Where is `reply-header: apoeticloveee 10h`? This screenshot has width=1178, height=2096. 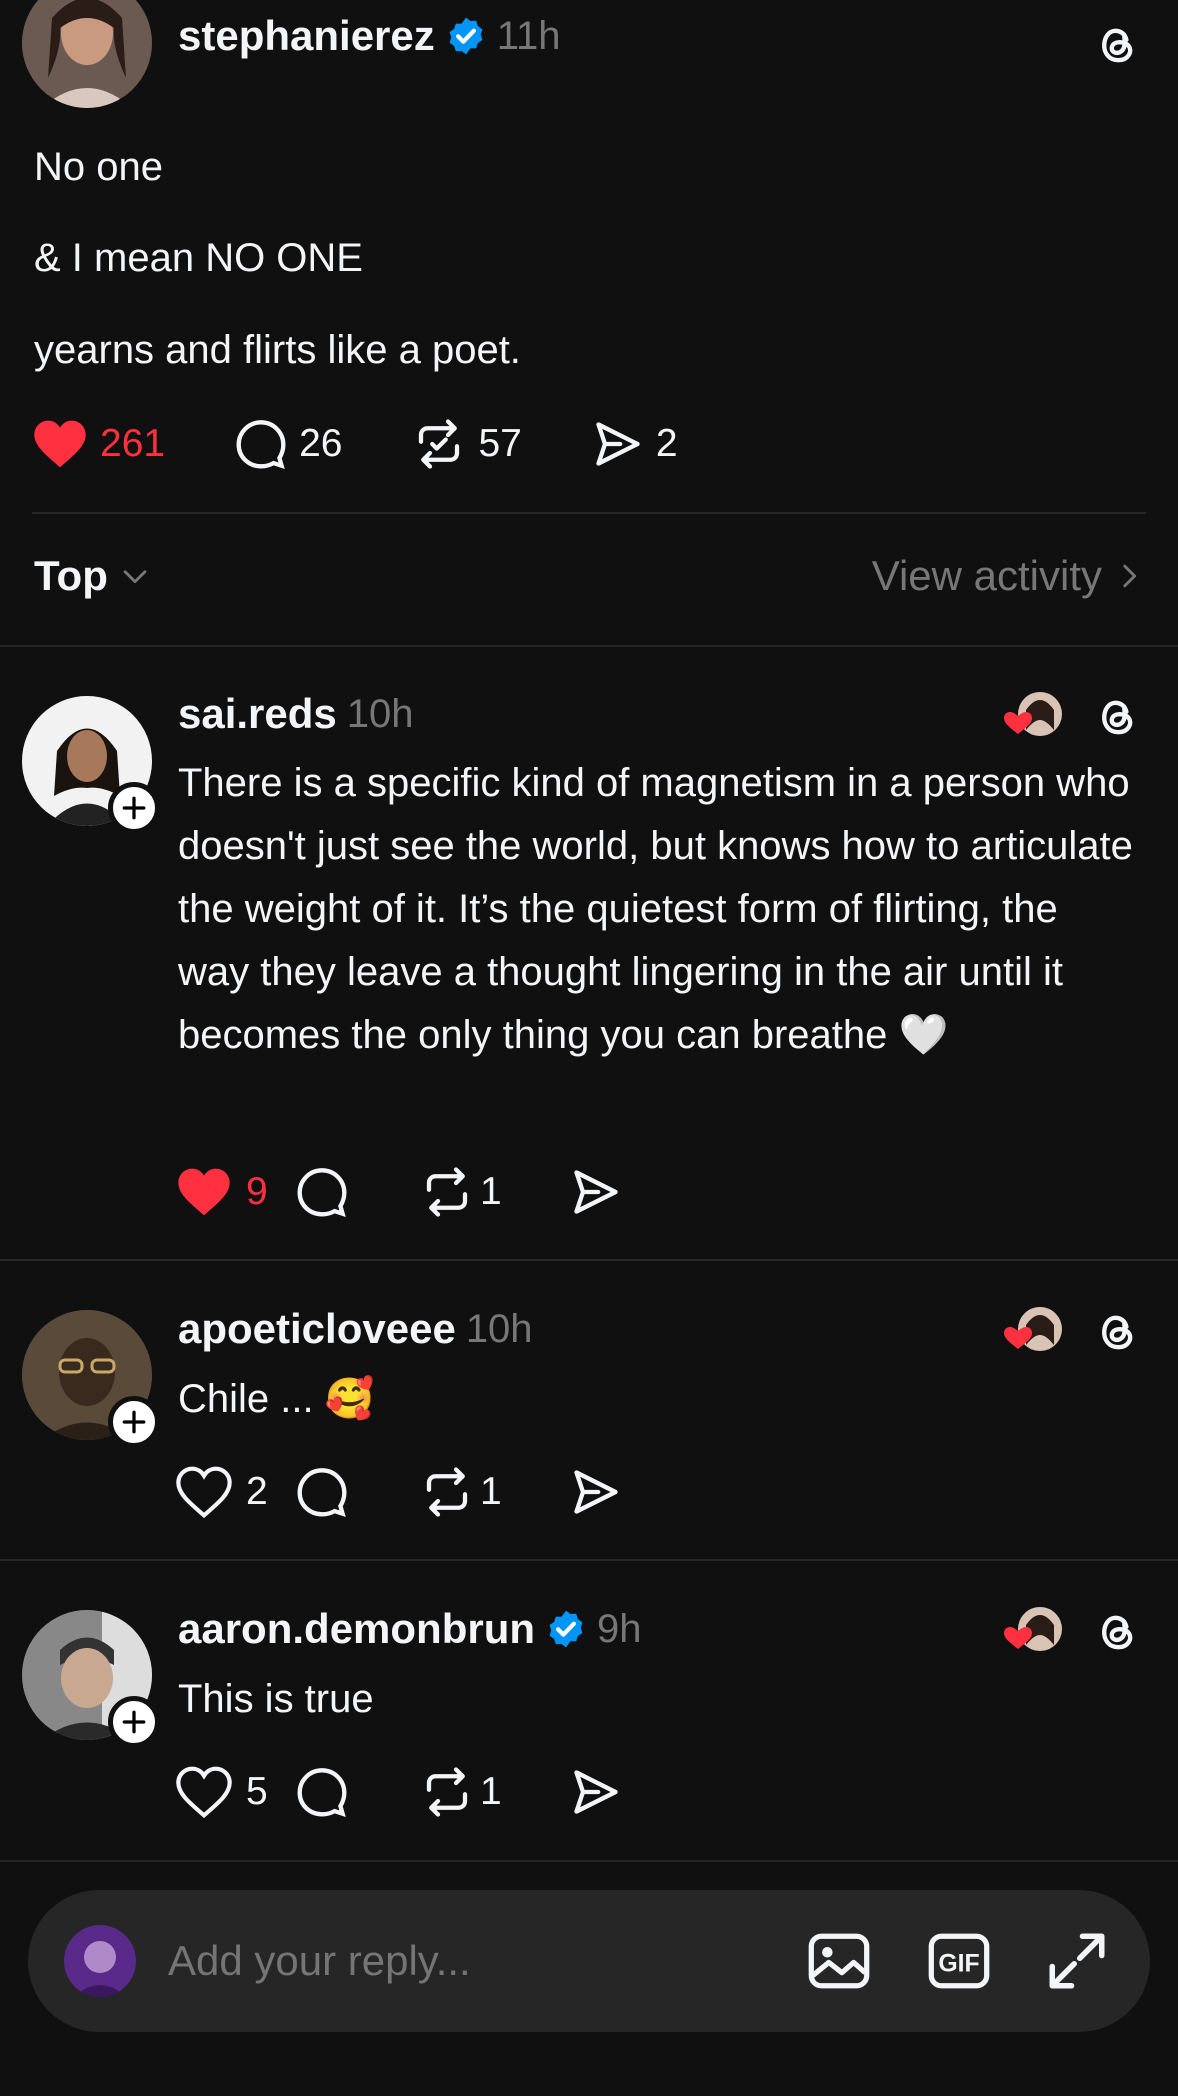 reply-header: apoeticloveee 10h is located at coordinates (355, 1329).